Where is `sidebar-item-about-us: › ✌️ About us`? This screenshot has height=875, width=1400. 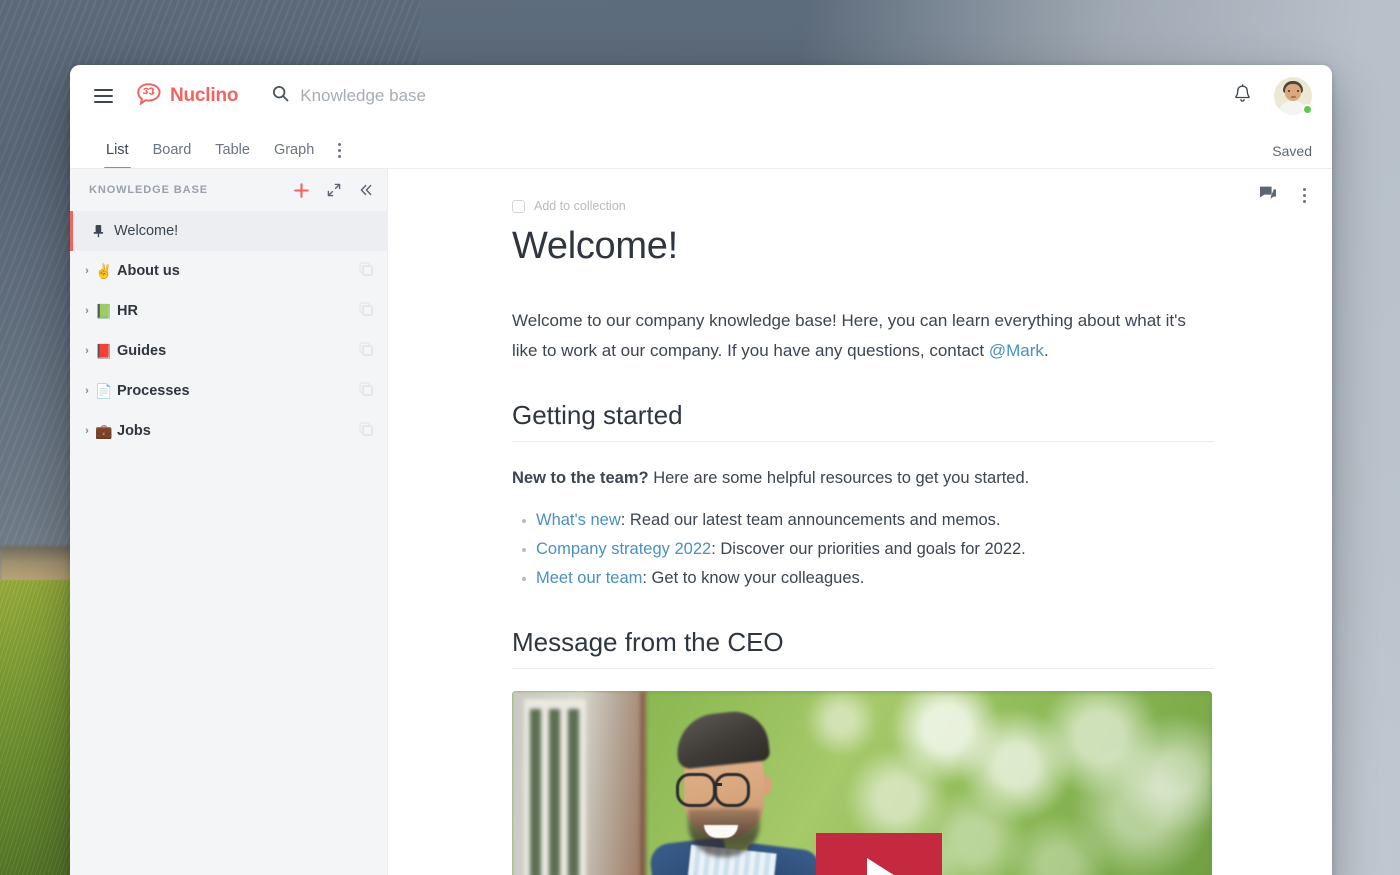 sidebar-item-about-us: › ✌️ About us is located at coordinates (228, 271).